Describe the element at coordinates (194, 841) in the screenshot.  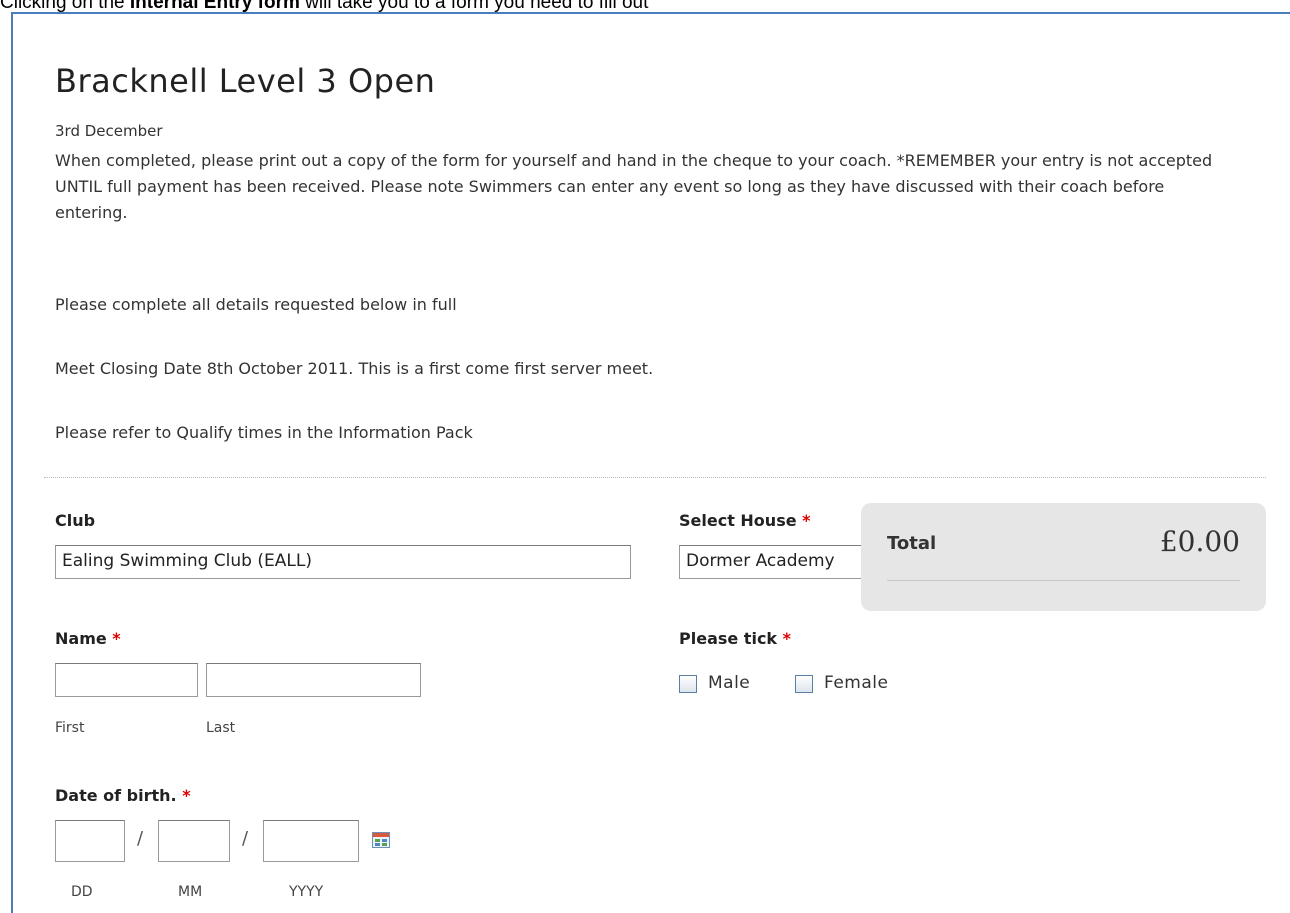
I see `dob-month-input` at that location.